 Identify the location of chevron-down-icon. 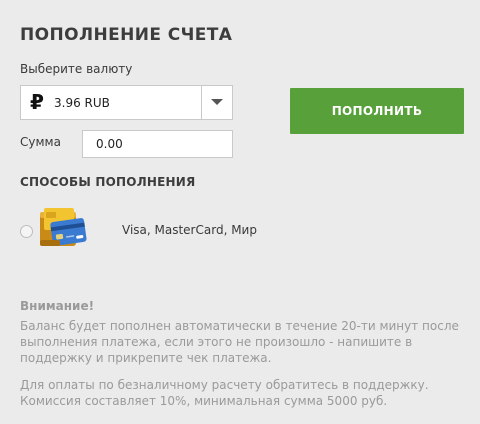
(217, 102).